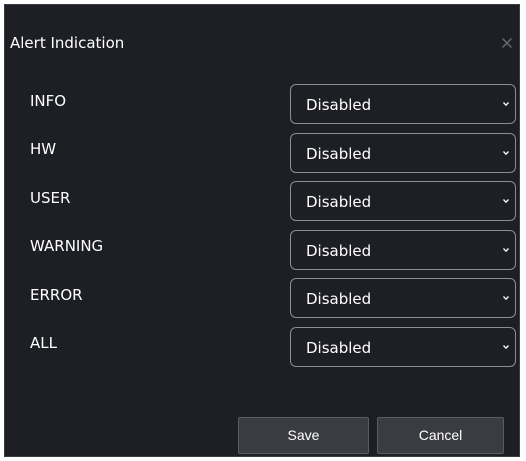 The image size is (526, 461). I want to click on all-select-value: Disabled, so click(339, 348).